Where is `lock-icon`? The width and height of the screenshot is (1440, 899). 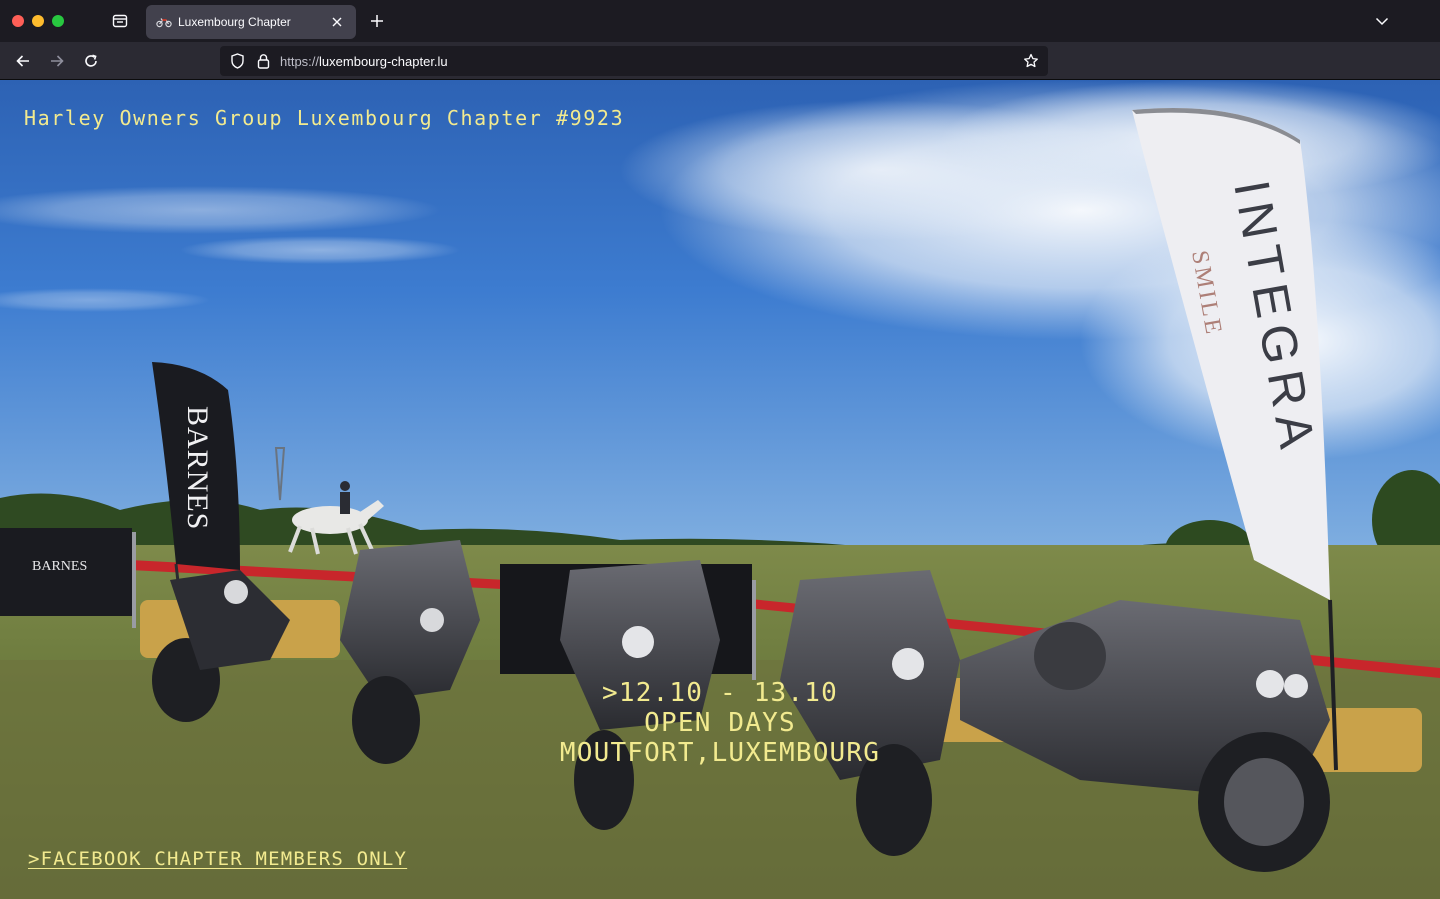
lock-icon is located at coordinates (263, 61).